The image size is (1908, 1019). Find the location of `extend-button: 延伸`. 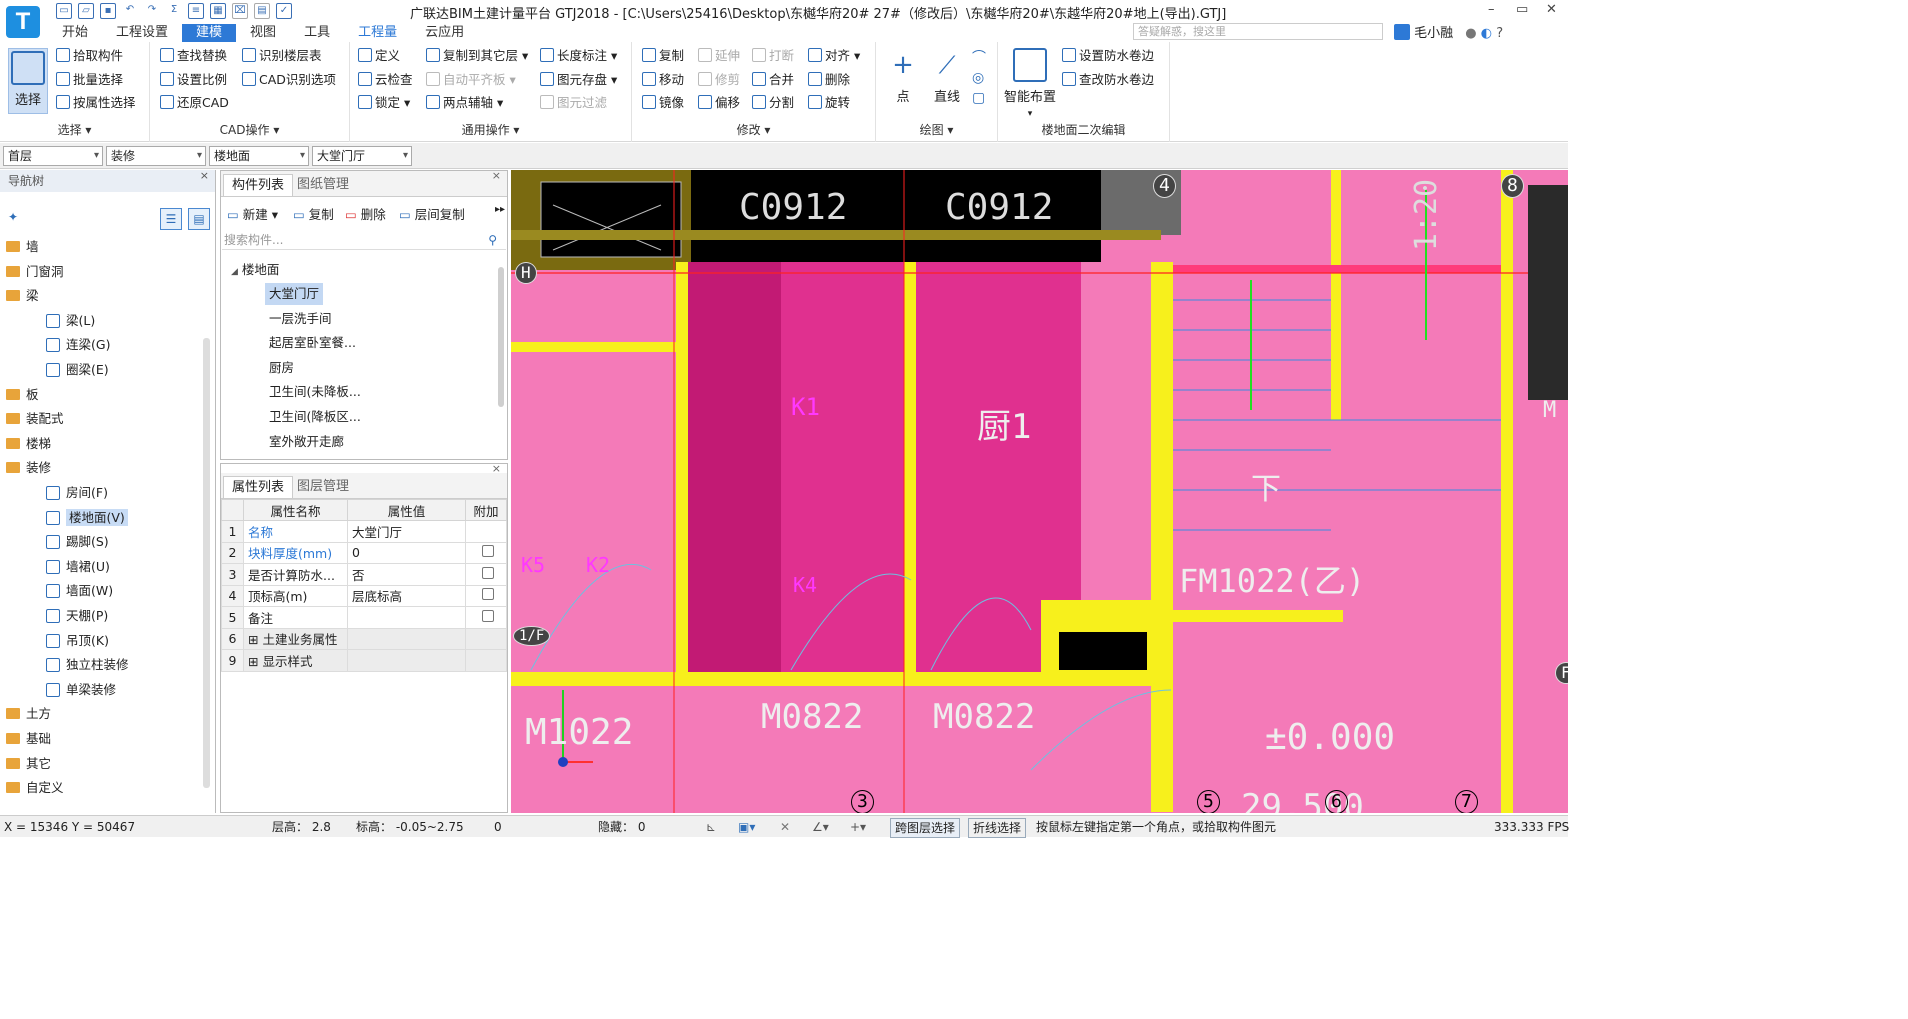

extend-button: 延伸 is located at coordinates (719, 56).